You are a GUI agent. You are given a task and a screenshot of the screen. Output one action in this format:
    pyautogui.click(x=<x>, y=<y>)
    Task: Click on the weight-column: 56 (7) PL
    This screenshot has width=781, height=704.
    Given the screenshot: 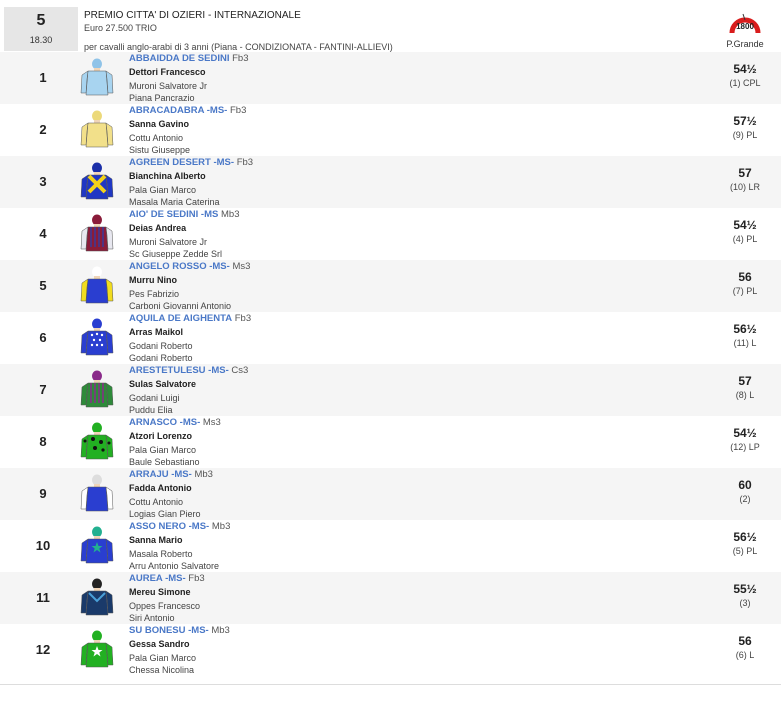 What is the action you would take?
    pyautogui.click(x=745, y=283)
    